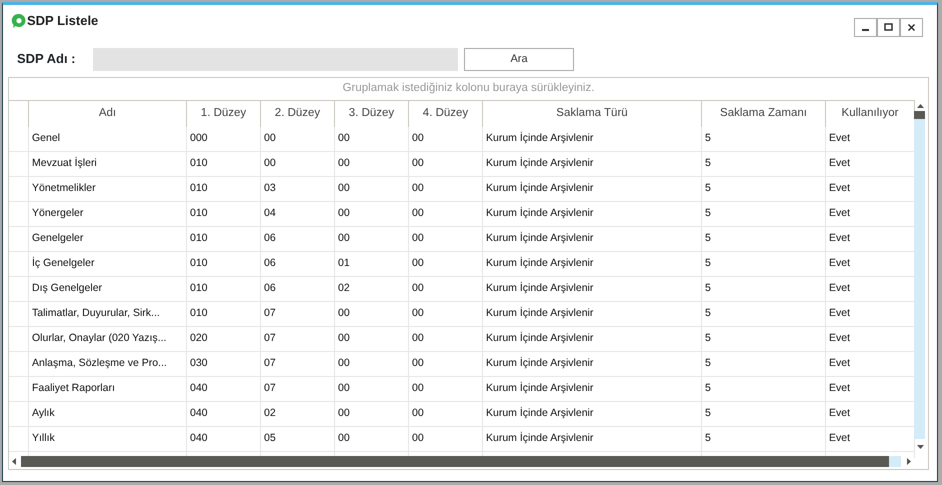 The height and width of the screenshot is (485, 942). I want to click on column-header: 3. Düzey, so click(372, 113).